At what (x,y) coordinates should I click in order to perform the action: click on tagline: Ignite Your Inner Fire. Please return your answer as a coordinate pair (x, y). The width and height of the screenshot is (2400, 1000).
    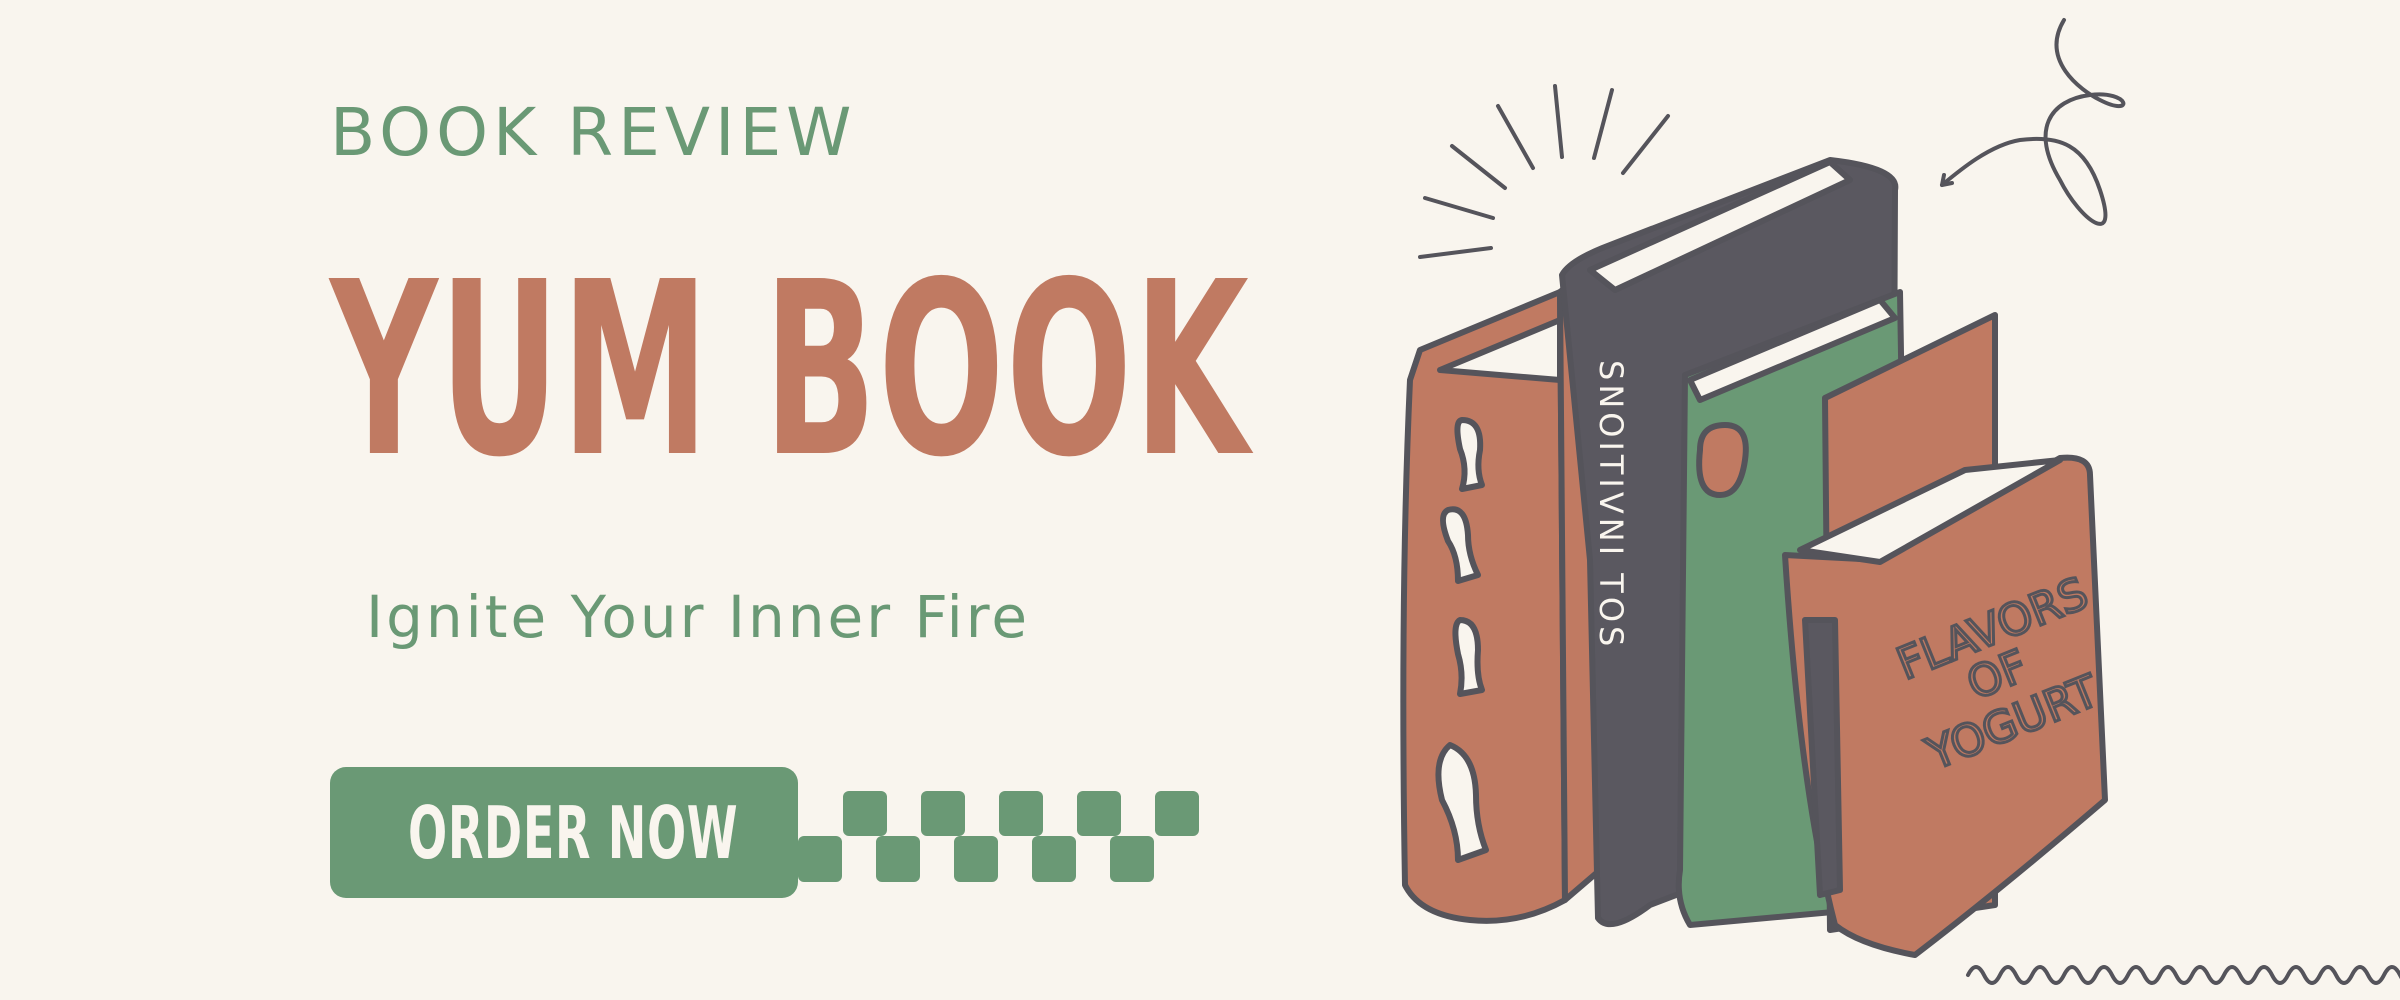
    Looking at the image, I should click on (698, 617).